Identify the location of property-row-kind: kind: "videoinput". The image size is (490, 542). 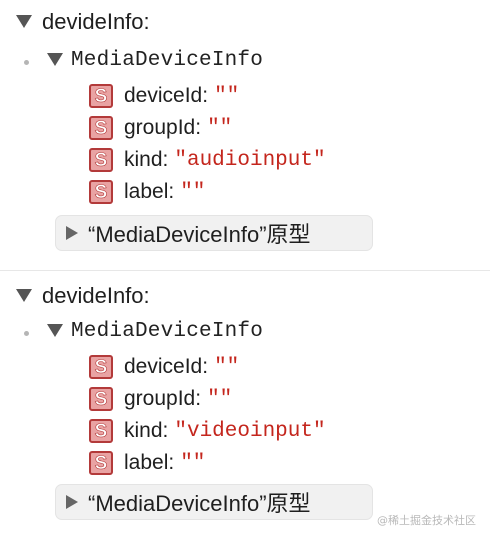
(225, 431).